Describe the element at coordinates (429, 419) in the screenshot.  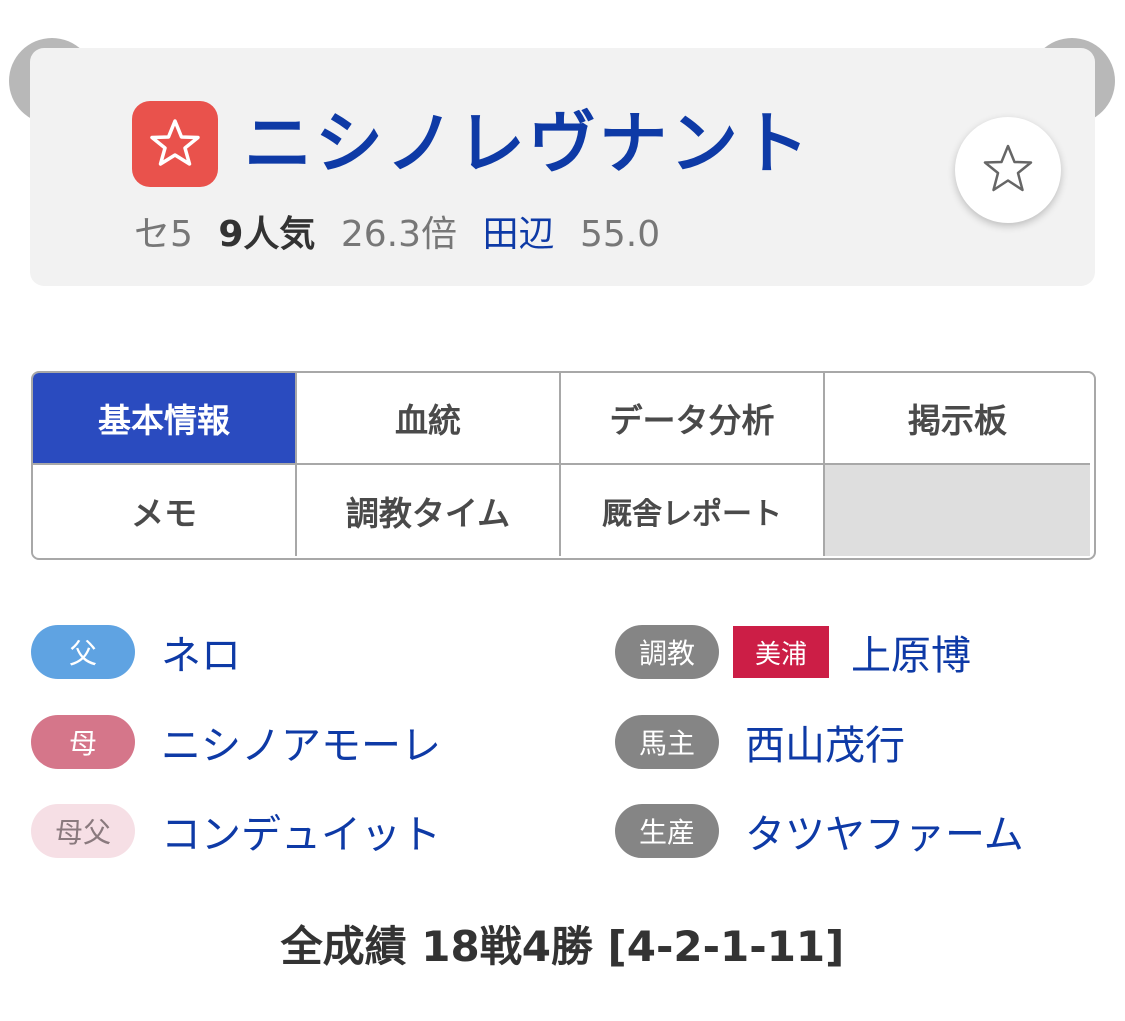
I see `tab-pedigree: 血統` at that location.